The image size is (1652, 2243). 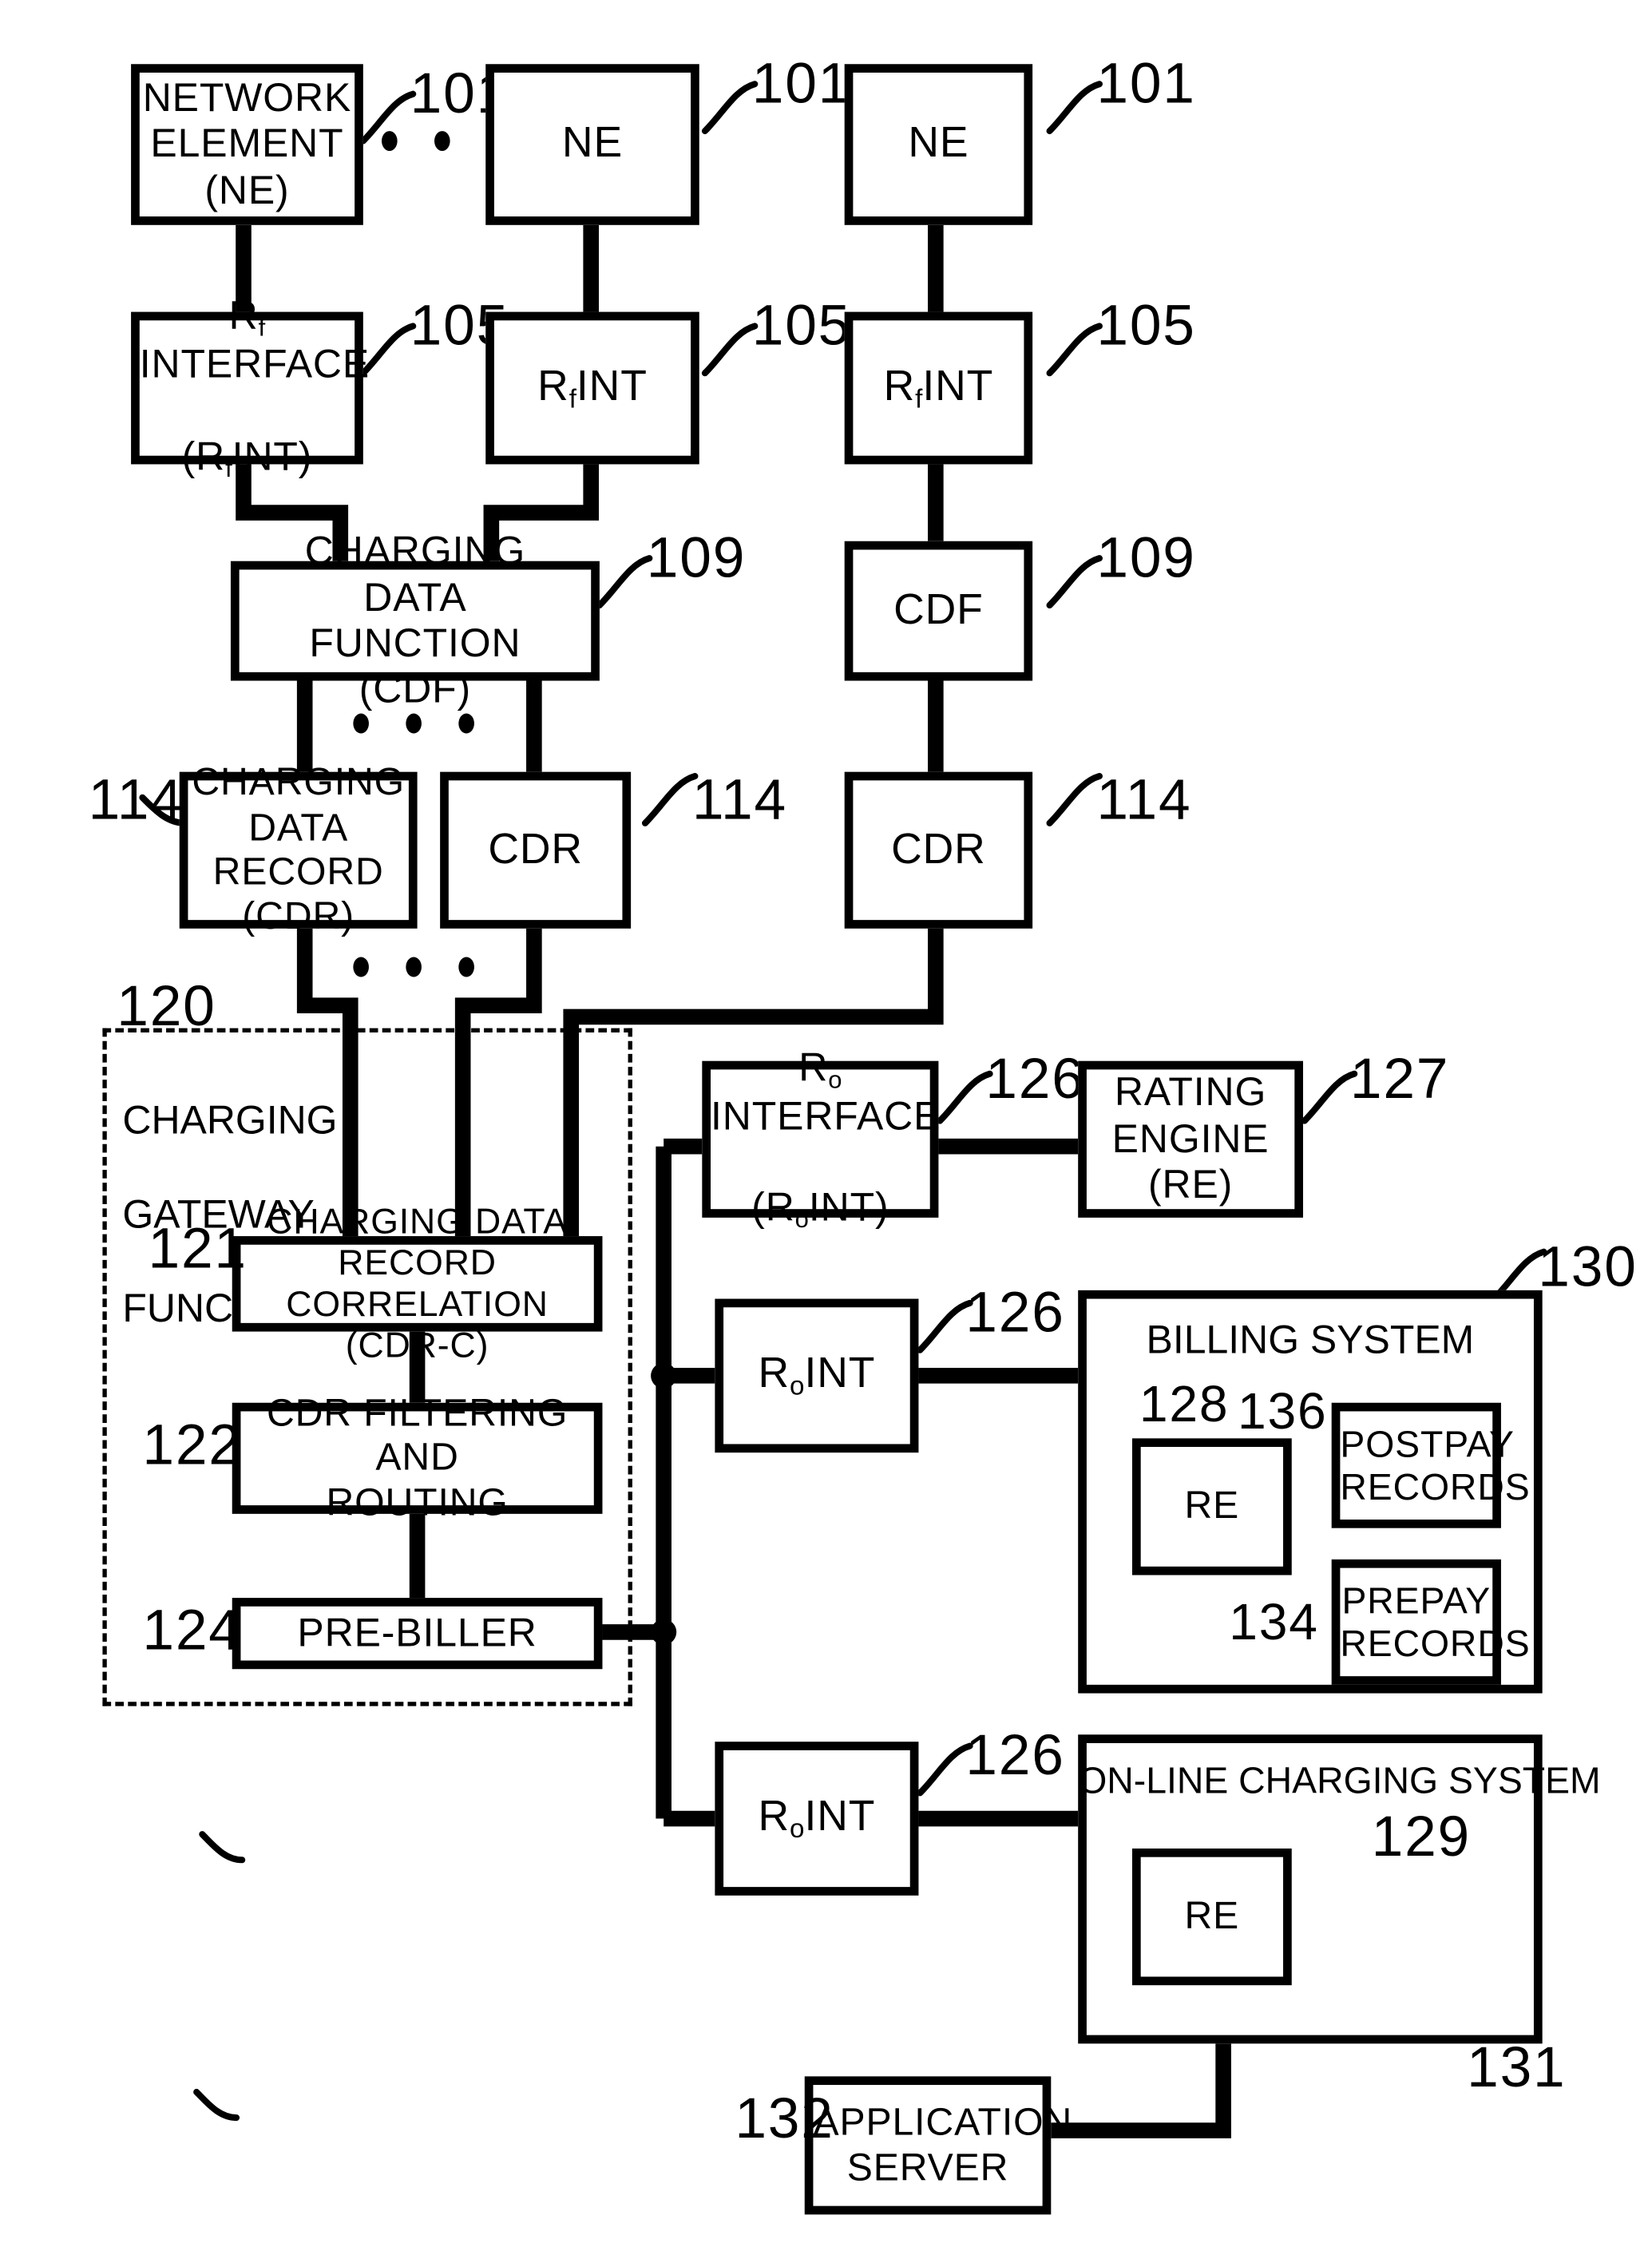 What do you see at coordinates (1588, 1268) in the screenshot?
I see `ref-numeral-billing-system: 130` at bounding box center [1588, 1268].